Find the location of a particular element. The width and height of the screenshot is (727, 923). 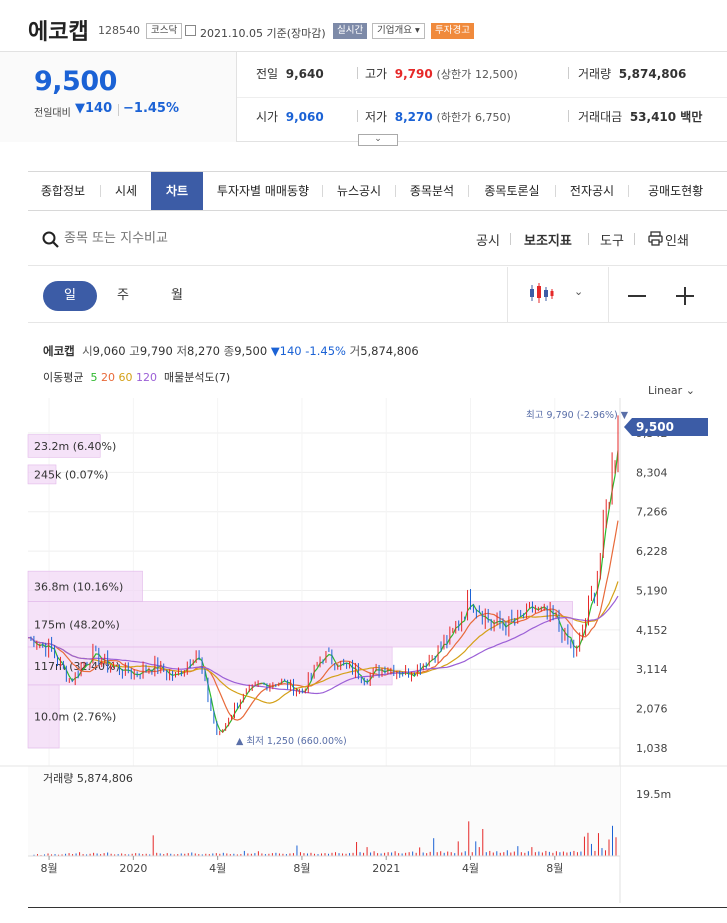

info-low-label: 저 is located at coordinates (182, 351).